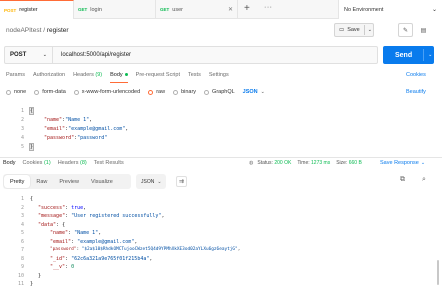 The width and height of the screenshot is (442, 290). I want to click on radio-label: binary, so click(189, 92).